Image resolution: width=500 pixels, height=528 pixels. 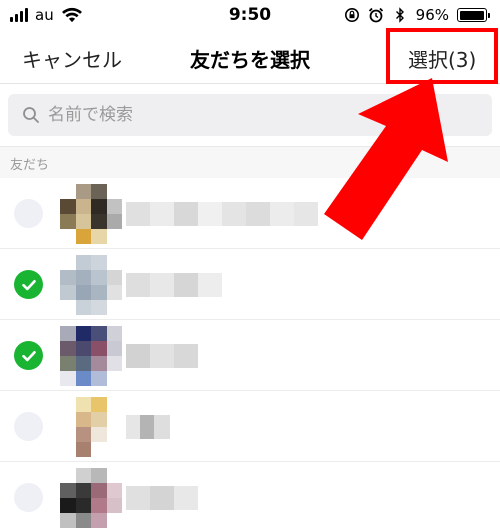 What do you see at coordinates (351, 15) in the screenshot?
I see `orientation-lock-icon` at bounding box center [351, 15].